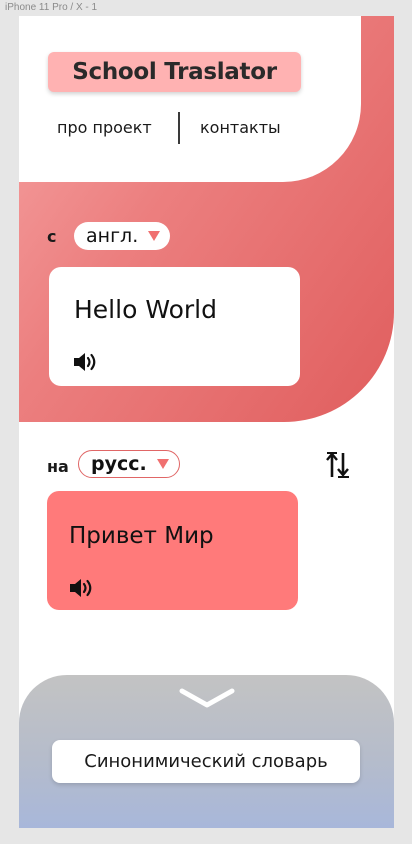 Image resolution: width=412 pixels, height=844 pixels. I want to click on translation-text-card: Привет Мир, so click(172, 550).